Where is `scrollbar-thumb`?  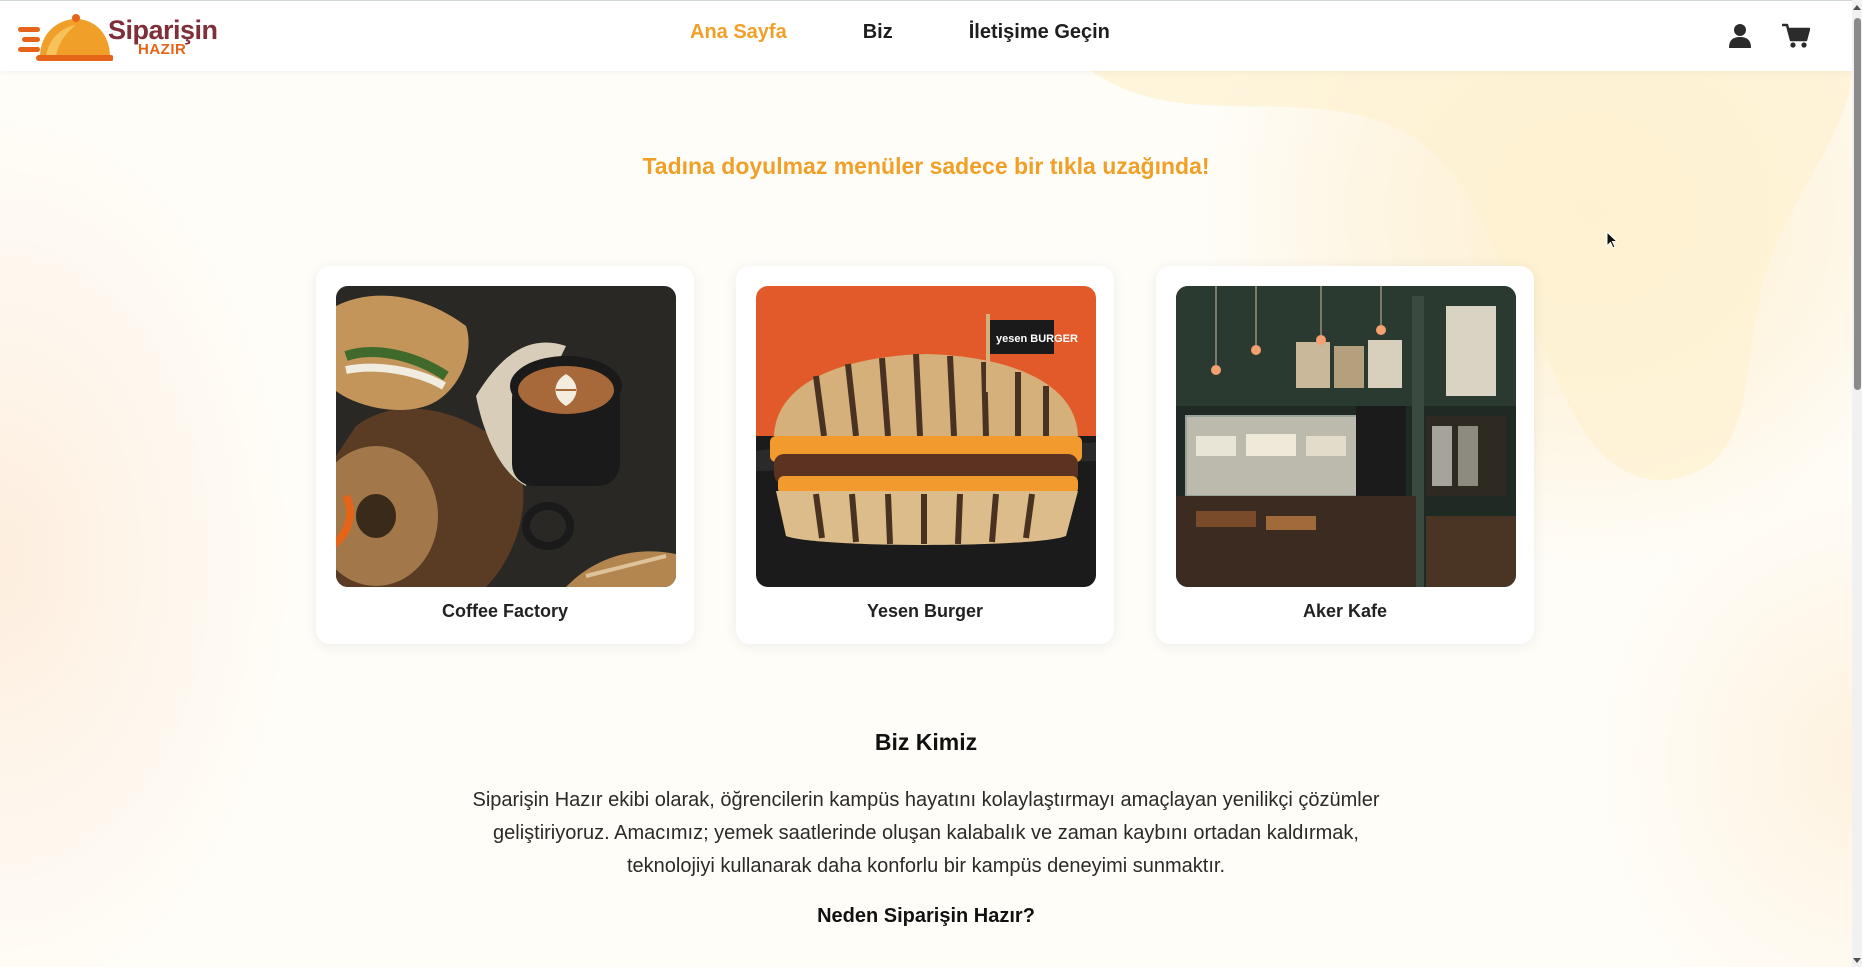 scrollbar-thumb is located at coordinates (1857, 204).